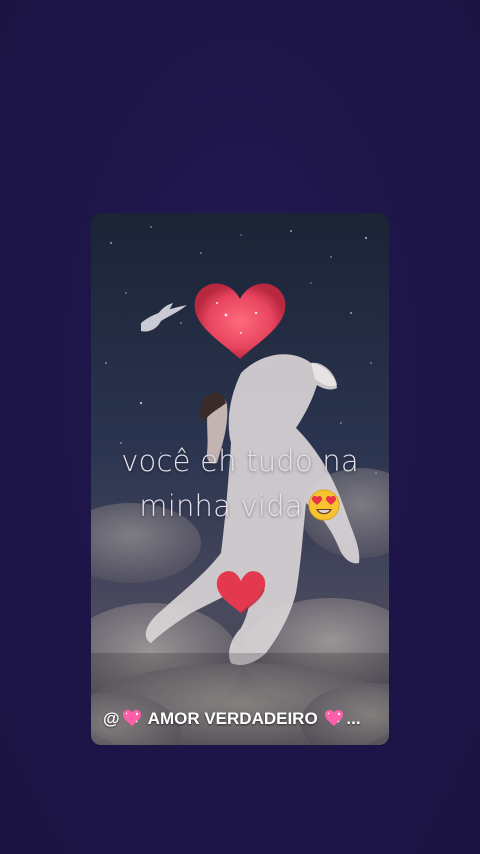 The height and width of the screenshot is (854, 480). Describe the element at coordinates (233, 718) in the screenshot. I see `author-name: AMOR VERDADEIRO` at that location.